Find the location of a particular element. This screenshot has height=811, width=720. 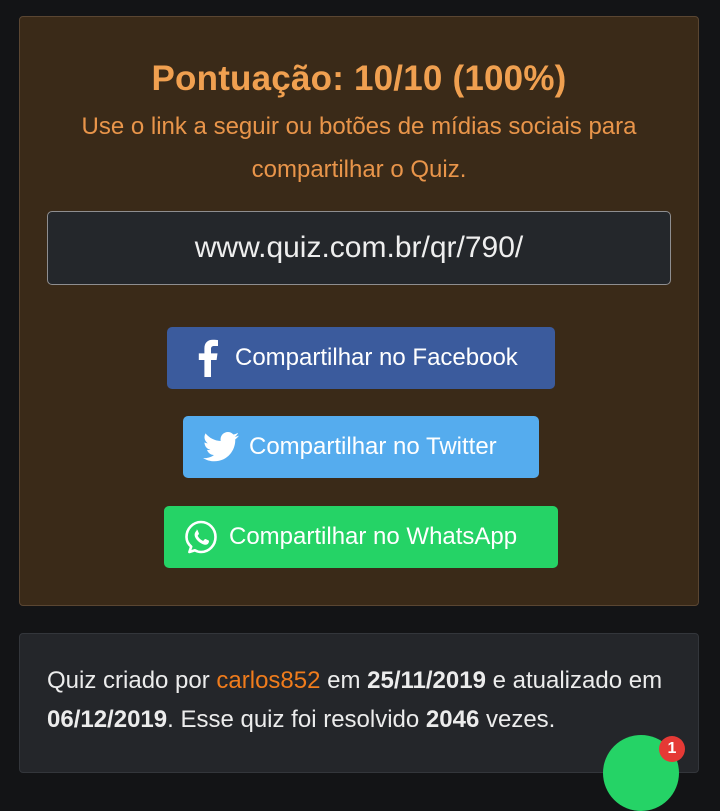

share-facebook-button: Compartilhar no Facebook is located at coordinates (361, 358).